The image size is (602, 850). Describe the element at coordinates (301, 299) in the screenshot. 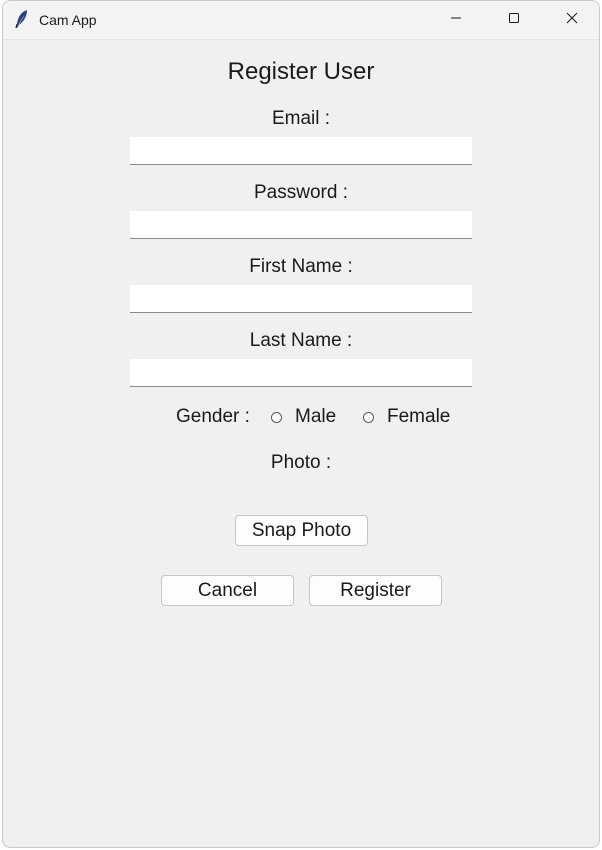

I see `first-name-field` at that location.